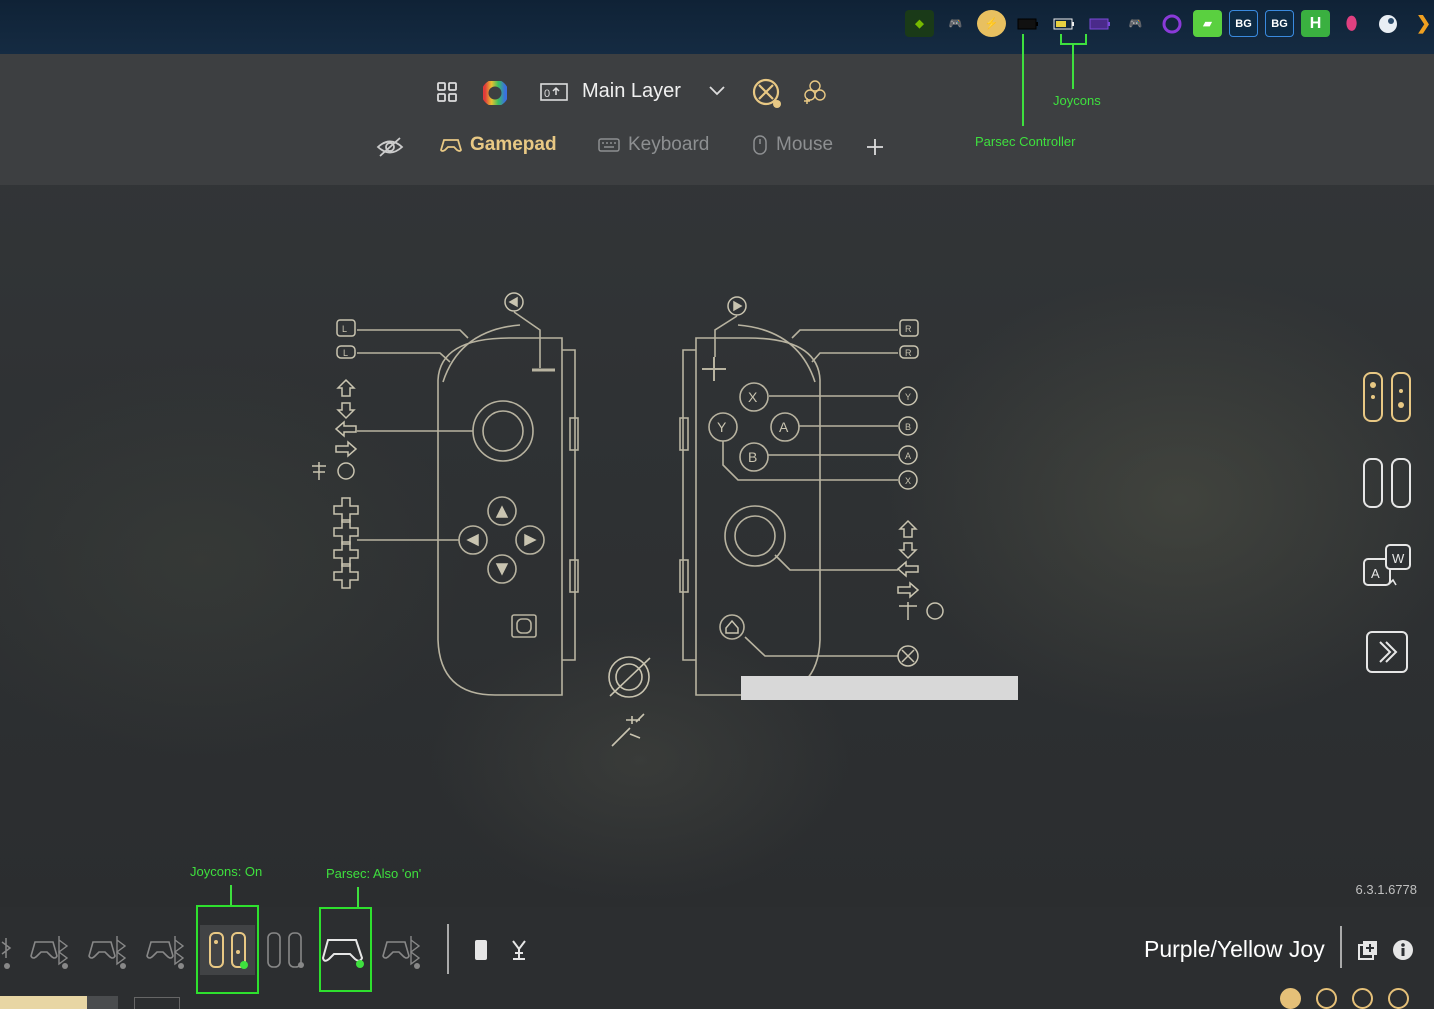 The image size is (1434, 1009). Describe the element at coordinates (907, 569) in the screenshot. I see `right-stick-left-icon` at that location.